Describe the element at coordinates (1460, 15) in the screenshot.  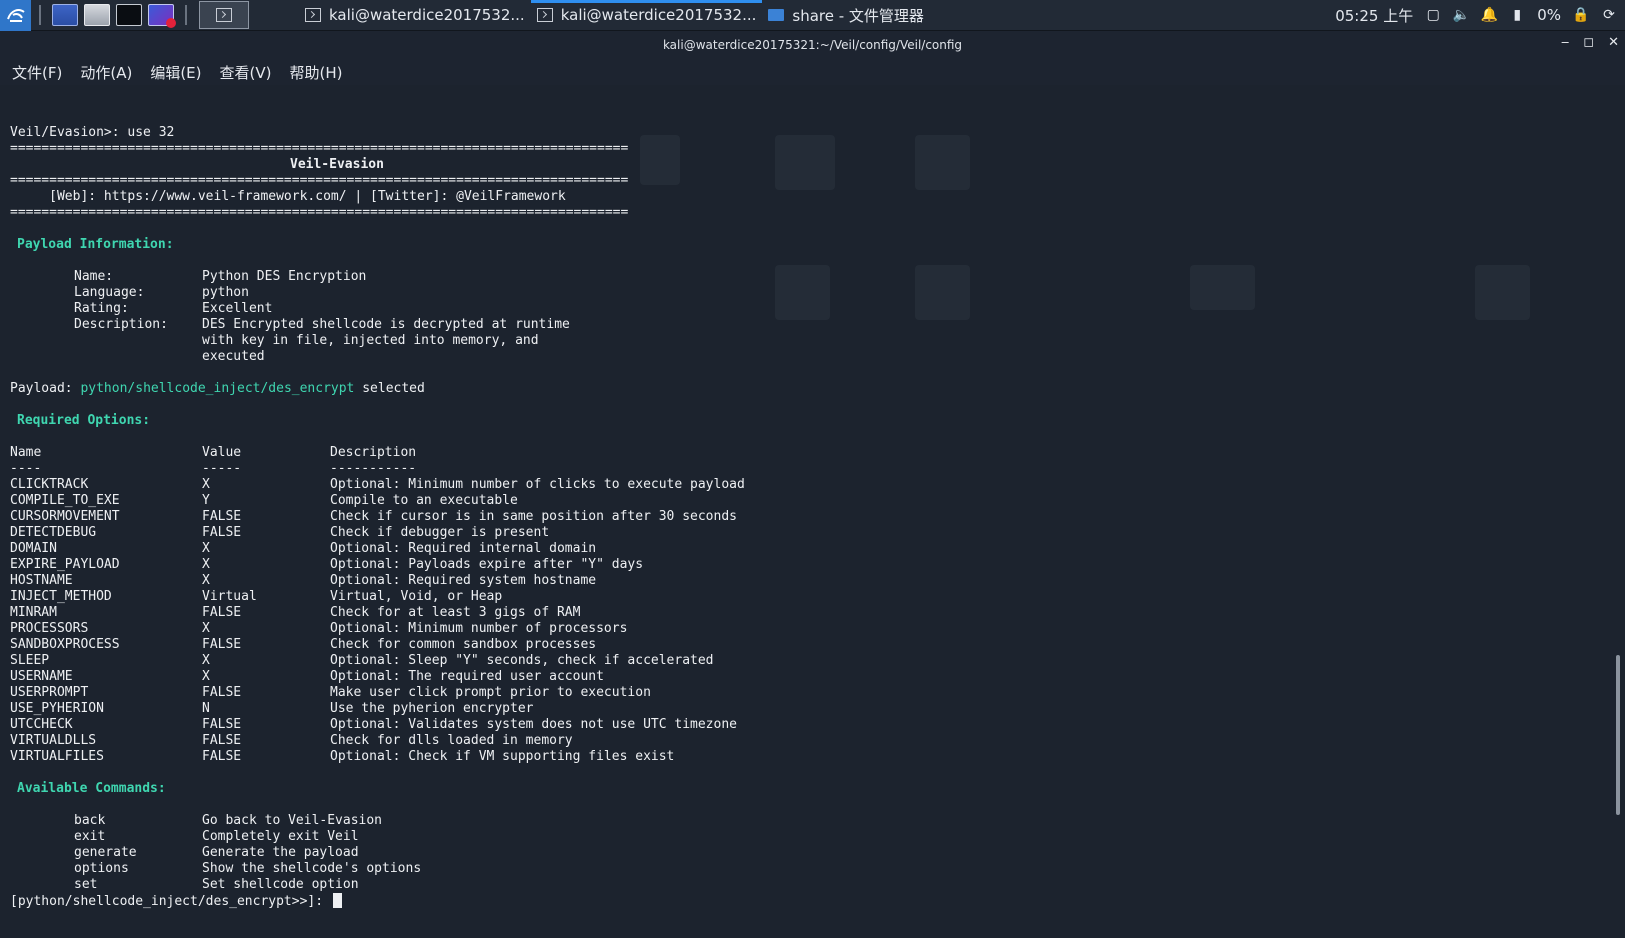
I see `volume-icon: 🔈` at that location.